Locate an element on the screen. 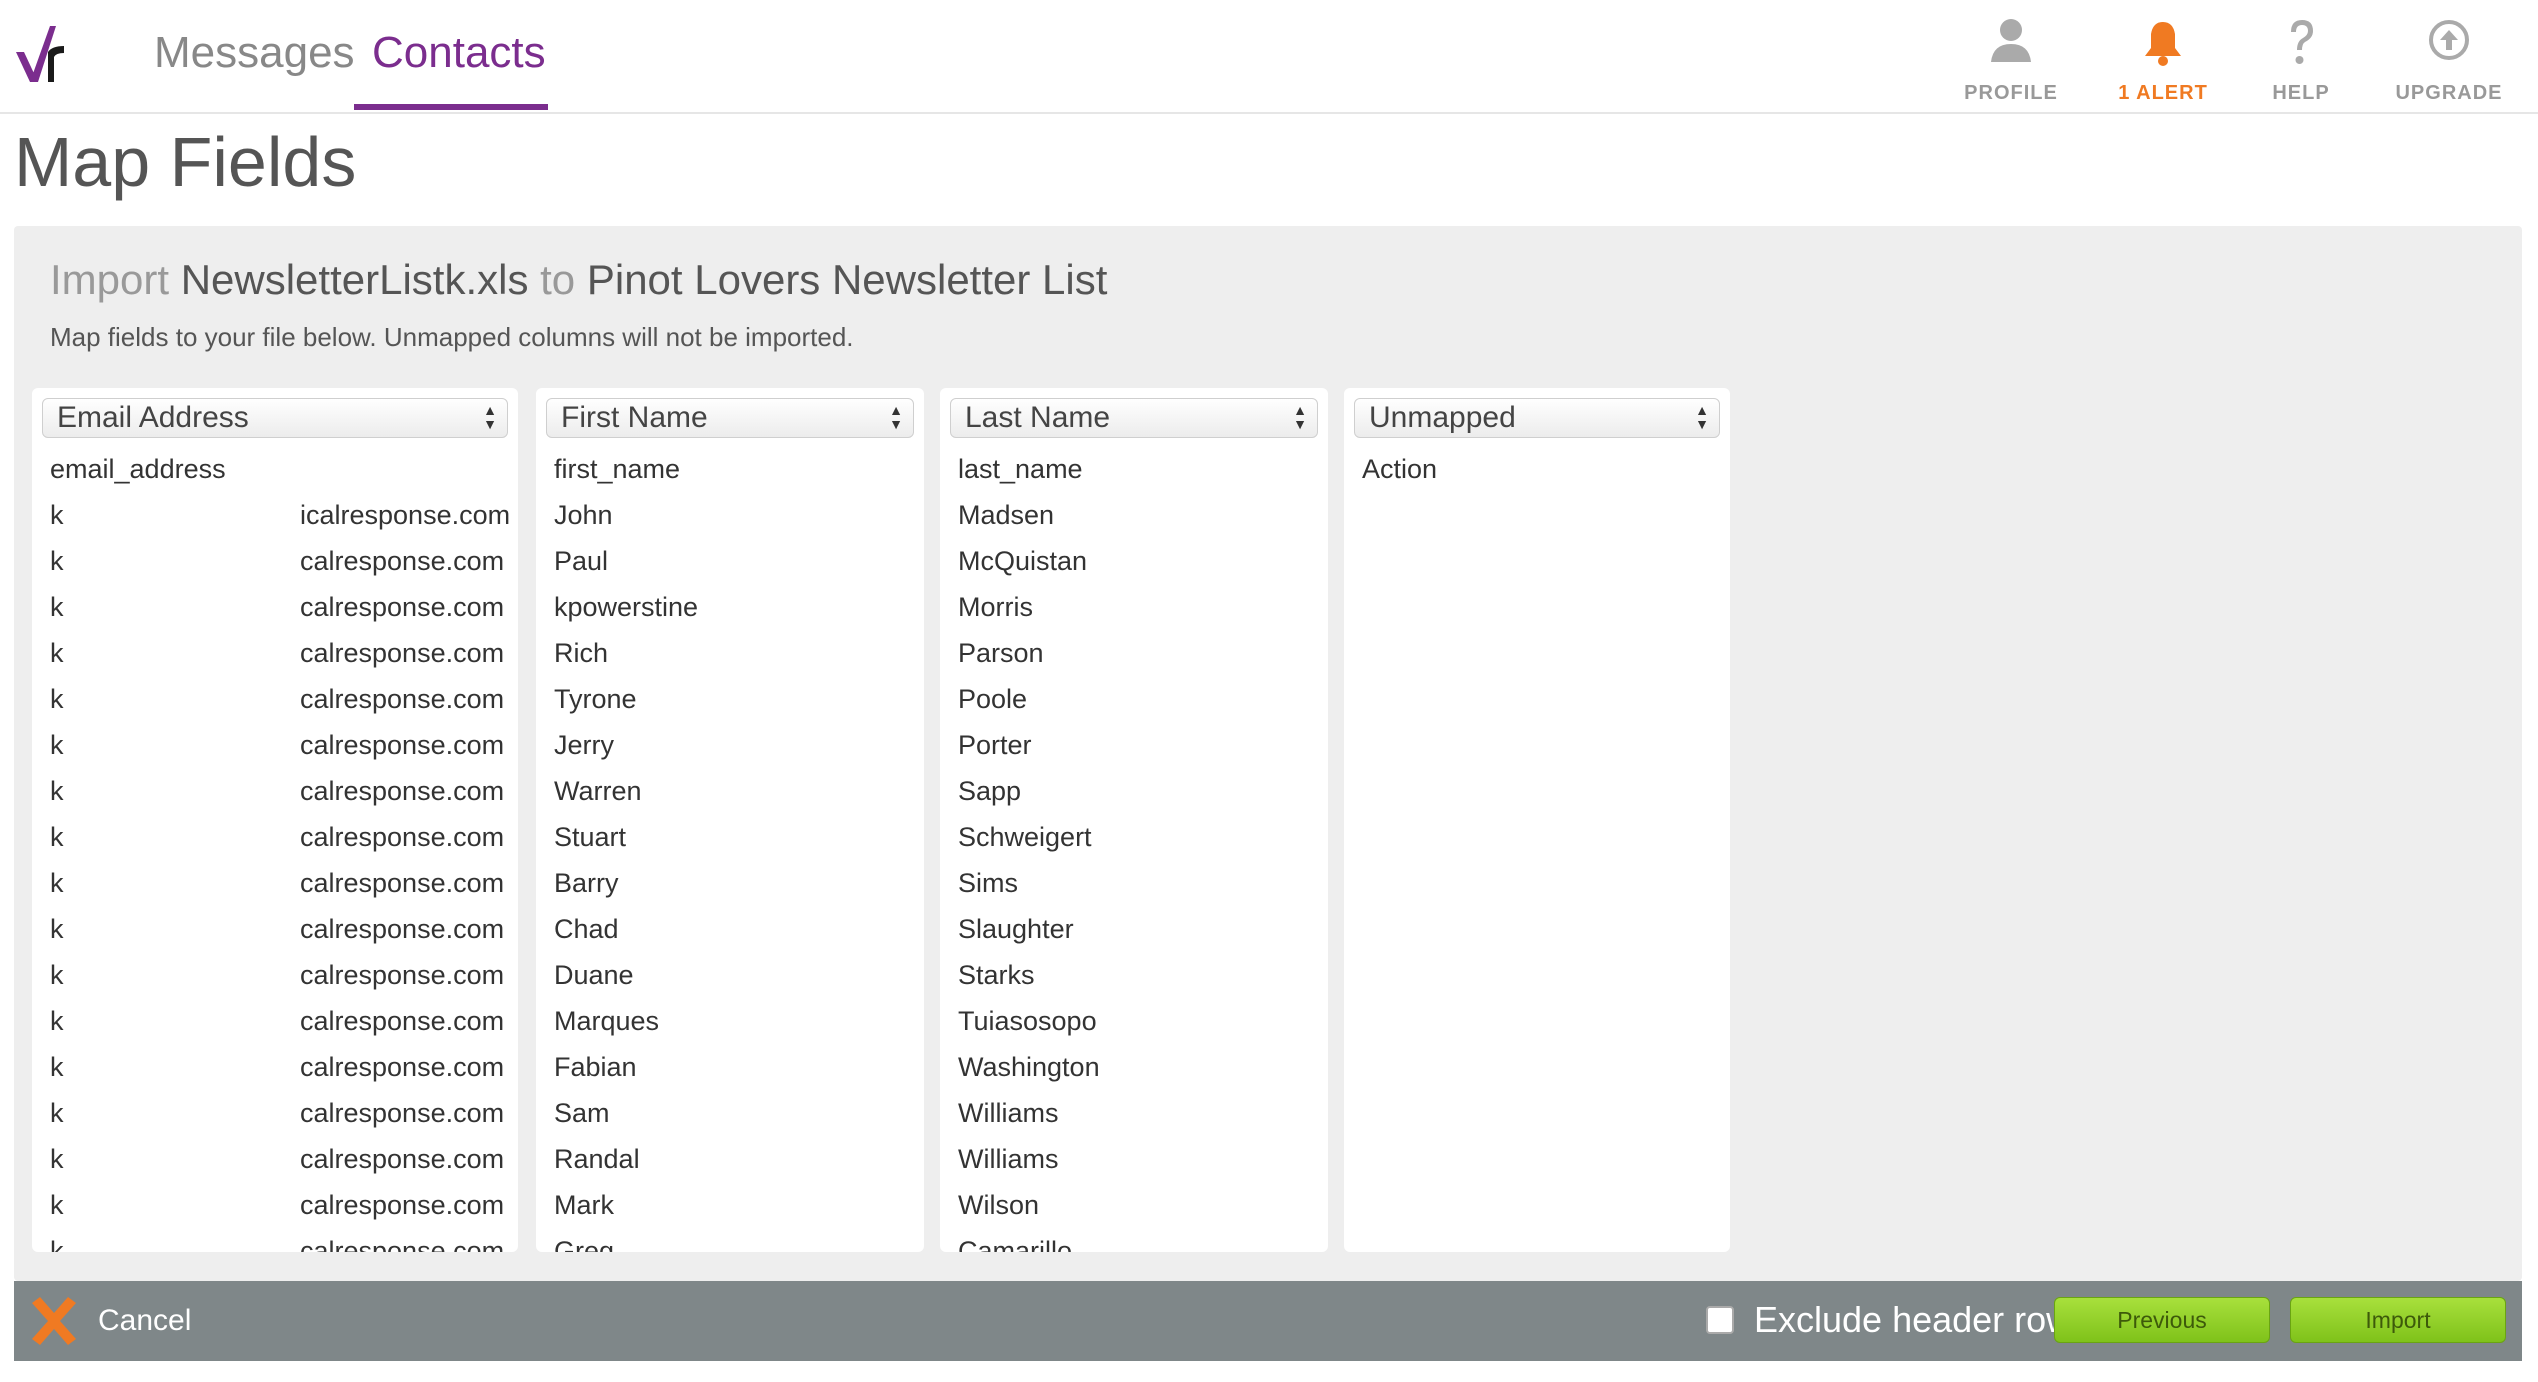 The image size is (2538, 1382). column-cell: Barry is located at coordinates (586, 883).